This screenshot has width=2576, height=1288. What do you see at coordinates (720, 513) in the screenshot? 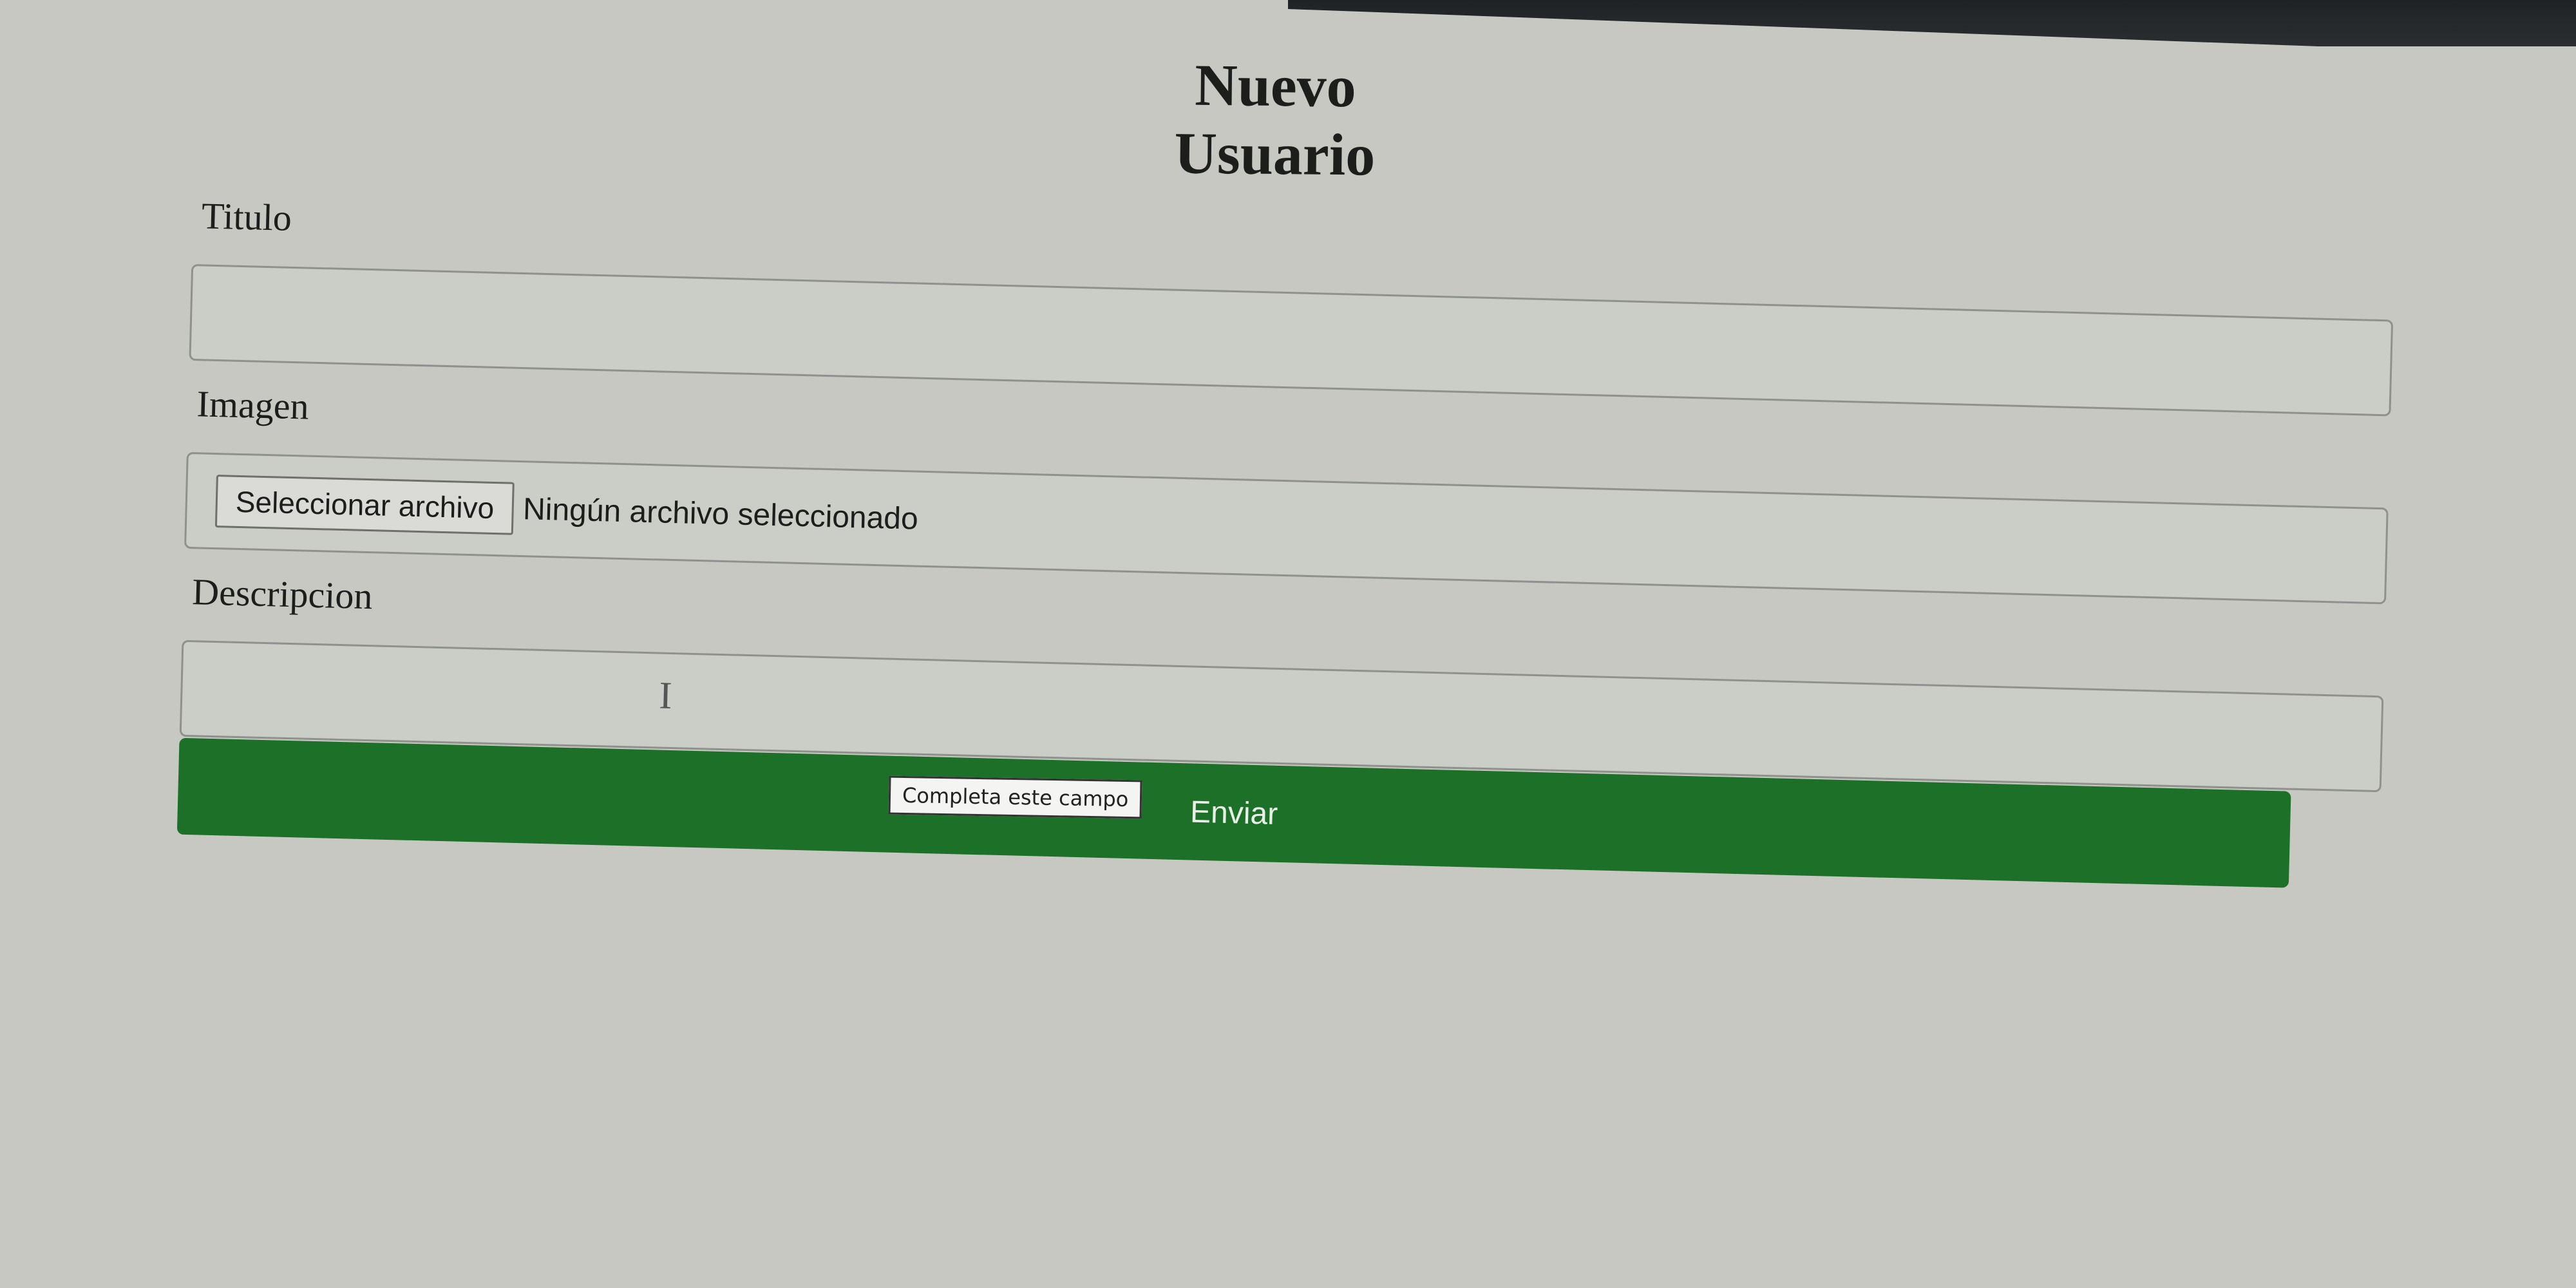
I see `file-status-text: Ningún archivo seleccionado` at bounding box center [720, 513].